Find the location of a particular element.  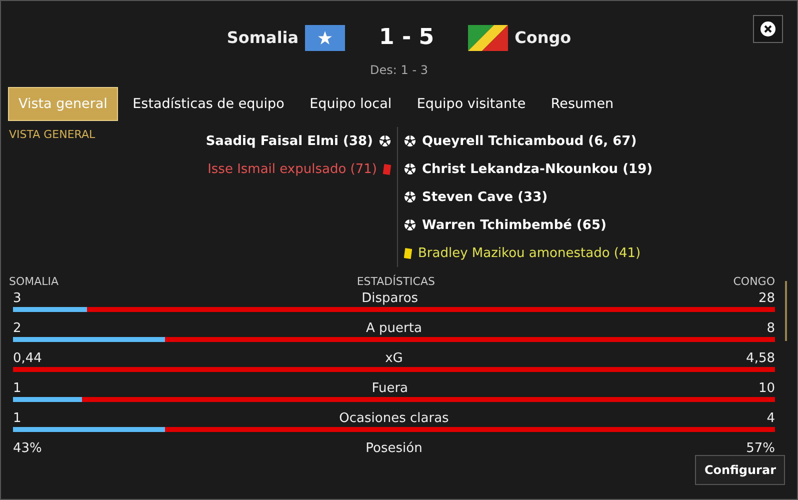

scrollbar is located at coordinates (786, 311).